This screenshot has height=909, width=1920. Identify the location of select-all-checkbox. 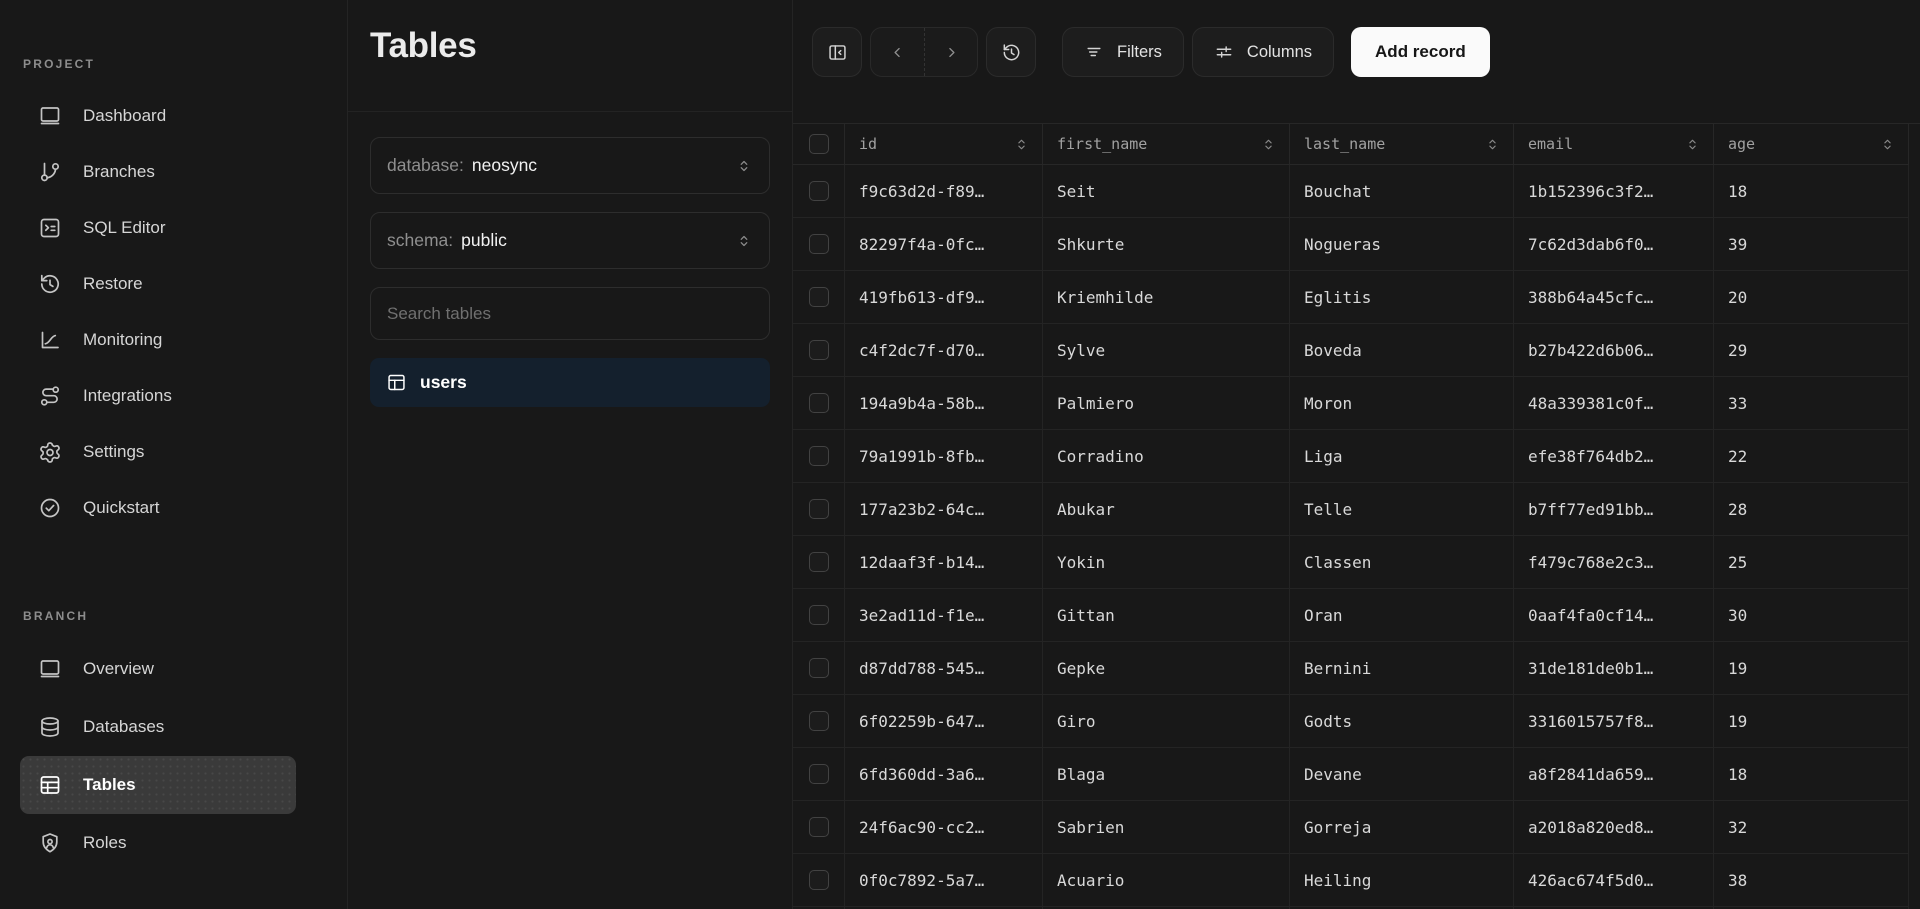
(818, 144).